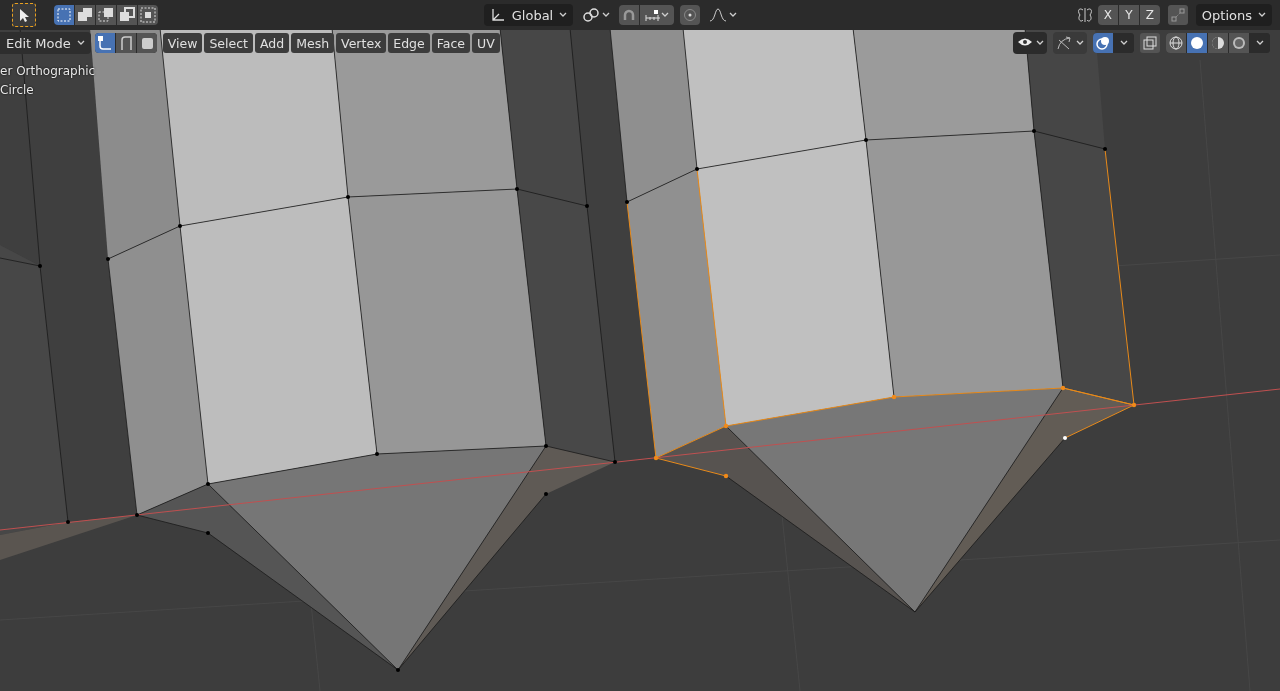  Describe the element at coordinates (17, 90) in the screenshot. I see `viewport-info-text: Circle` at that location.